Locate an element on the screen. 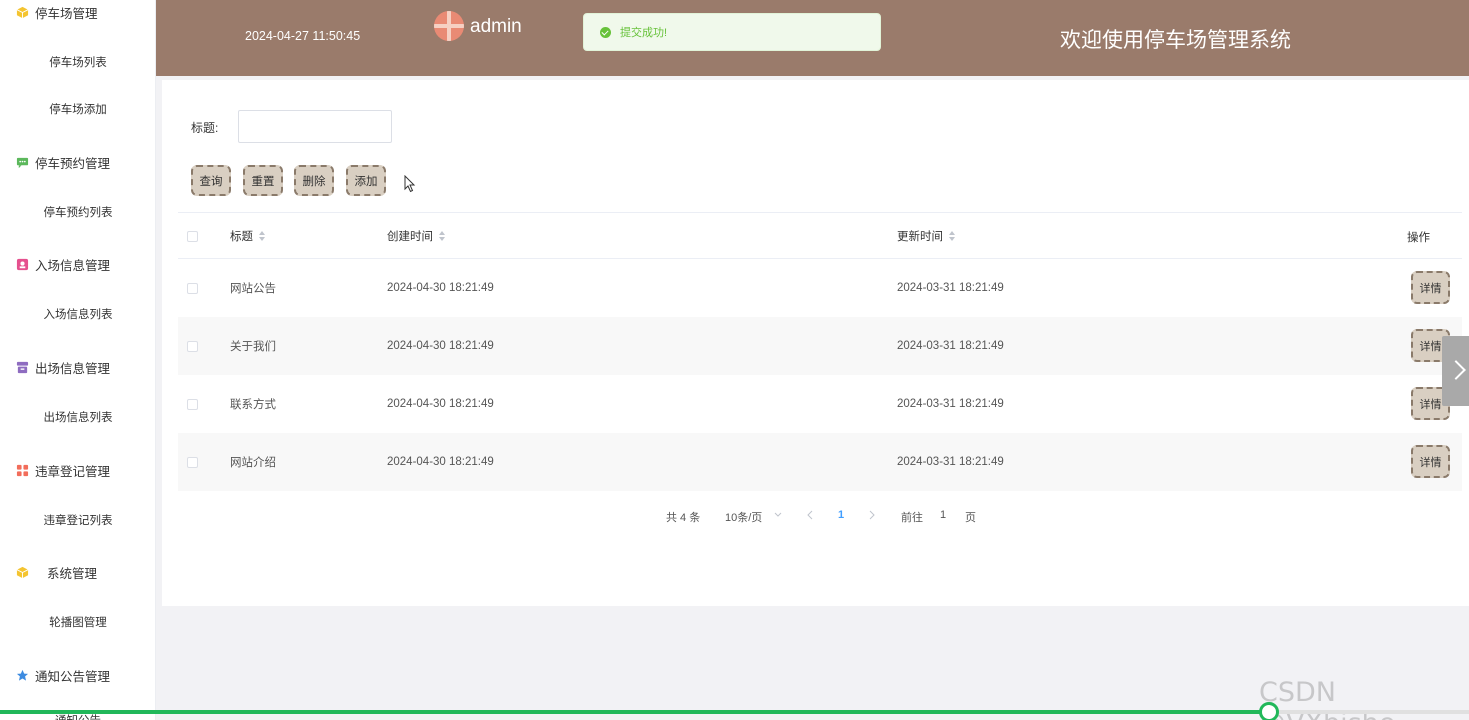  menu-group-exit: 出场信息管理 is located at coordinates (77, 367).